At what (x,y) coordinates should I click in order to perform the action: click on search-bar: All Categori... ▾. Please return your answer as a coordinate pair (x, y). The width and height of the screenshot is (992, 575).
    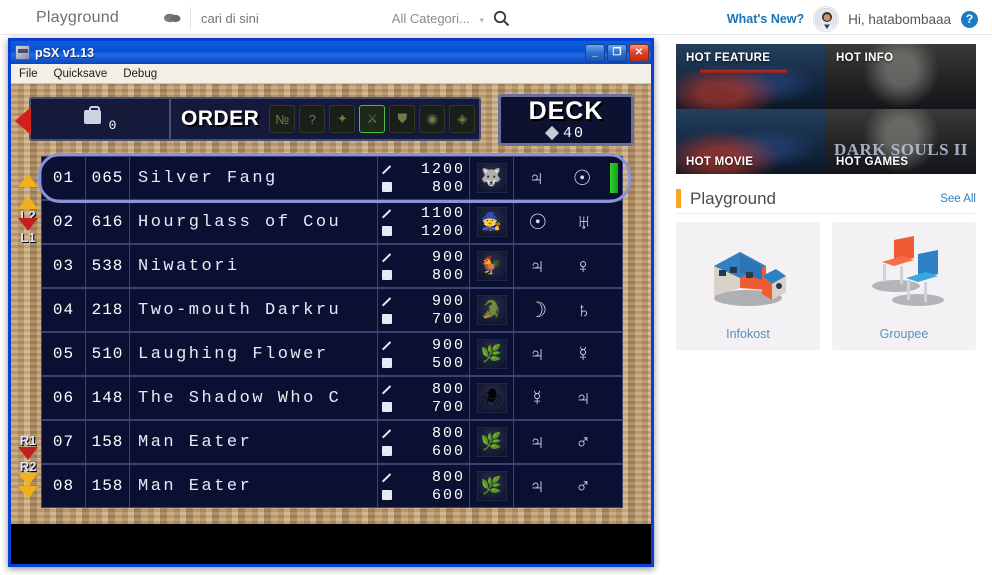
    Looking at the image, I should click on (338, 18).